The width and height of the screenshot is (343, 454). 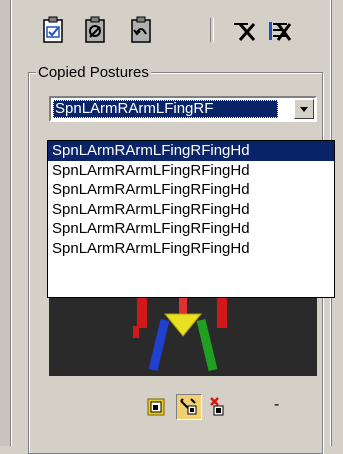 What do you see at coordinates (304, 109) in the screenshot?
I see `chevron-down-icon` at bounding box center [304, 109].